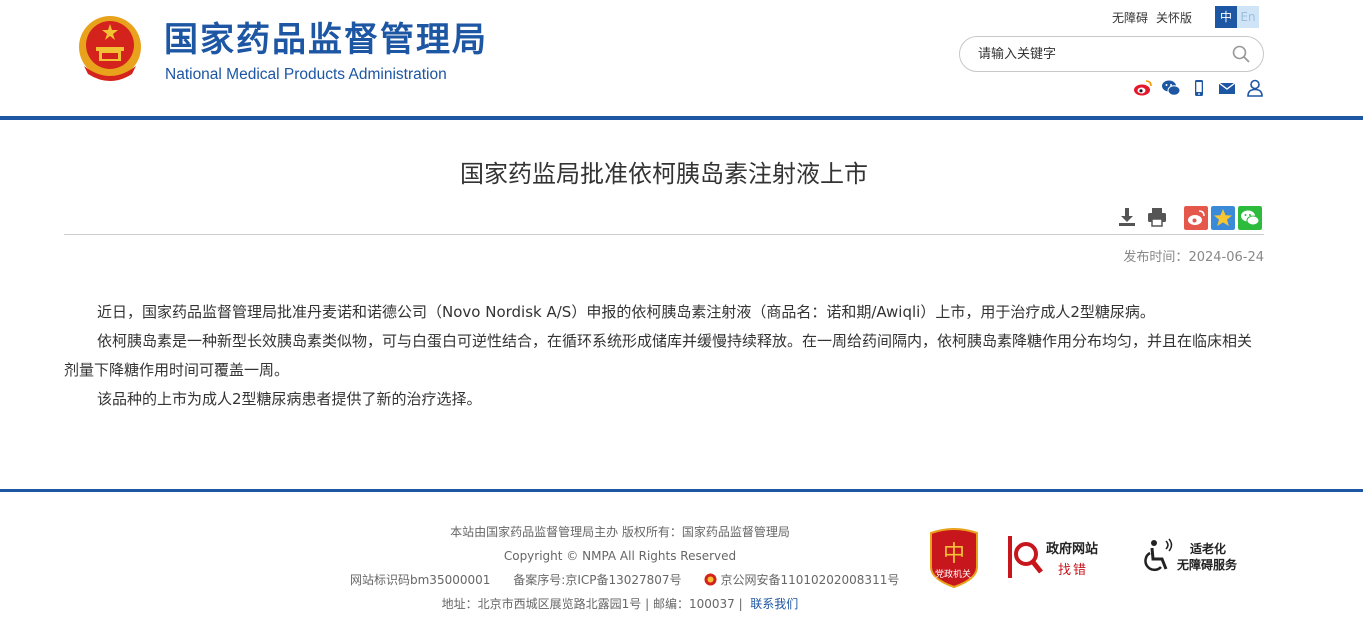 This screenshot has width=1363, height=635. I want to click on article-tools, so click(1142, 217).